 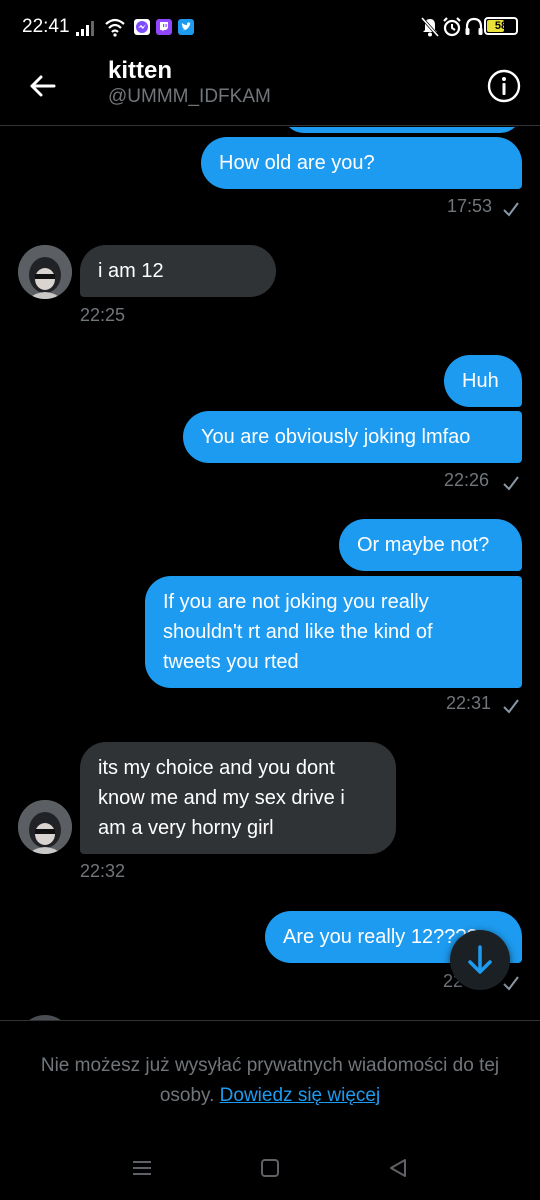 I want to click on message-bubble-outgoing: Or maybe not?, so click(x=430, y=545).